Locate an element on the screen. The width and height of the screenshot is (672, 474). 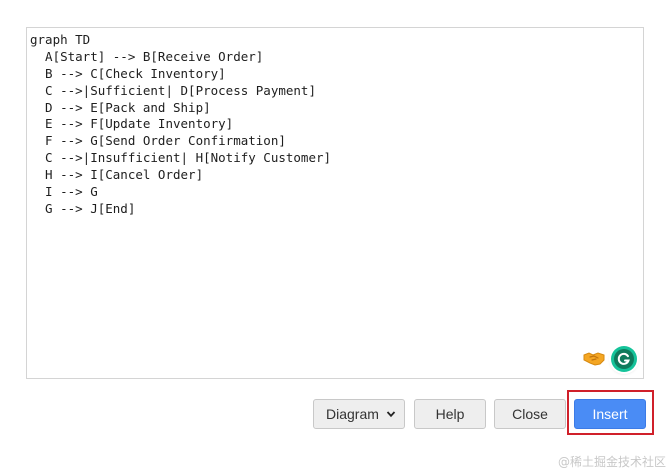
code-line: I --> G is located at coordinates (64, 192).